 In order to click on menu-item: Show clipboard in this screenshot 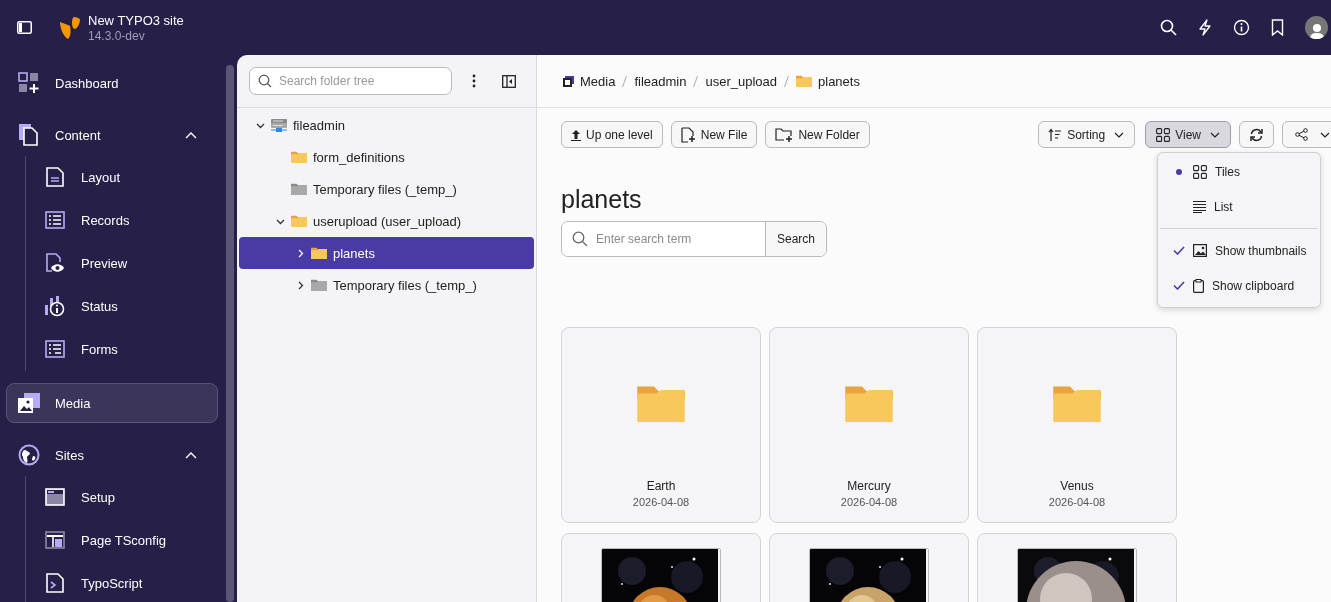, I will do `click(1239, 285)`.